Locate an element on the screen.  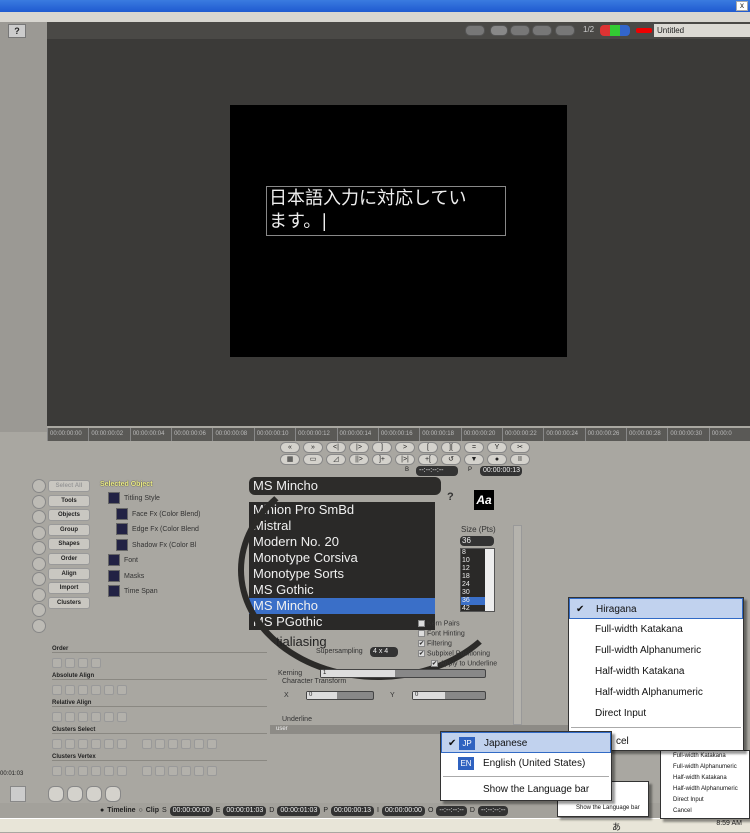
start-timecode: 00:00:00:00 is located at coordinates (191, 810).